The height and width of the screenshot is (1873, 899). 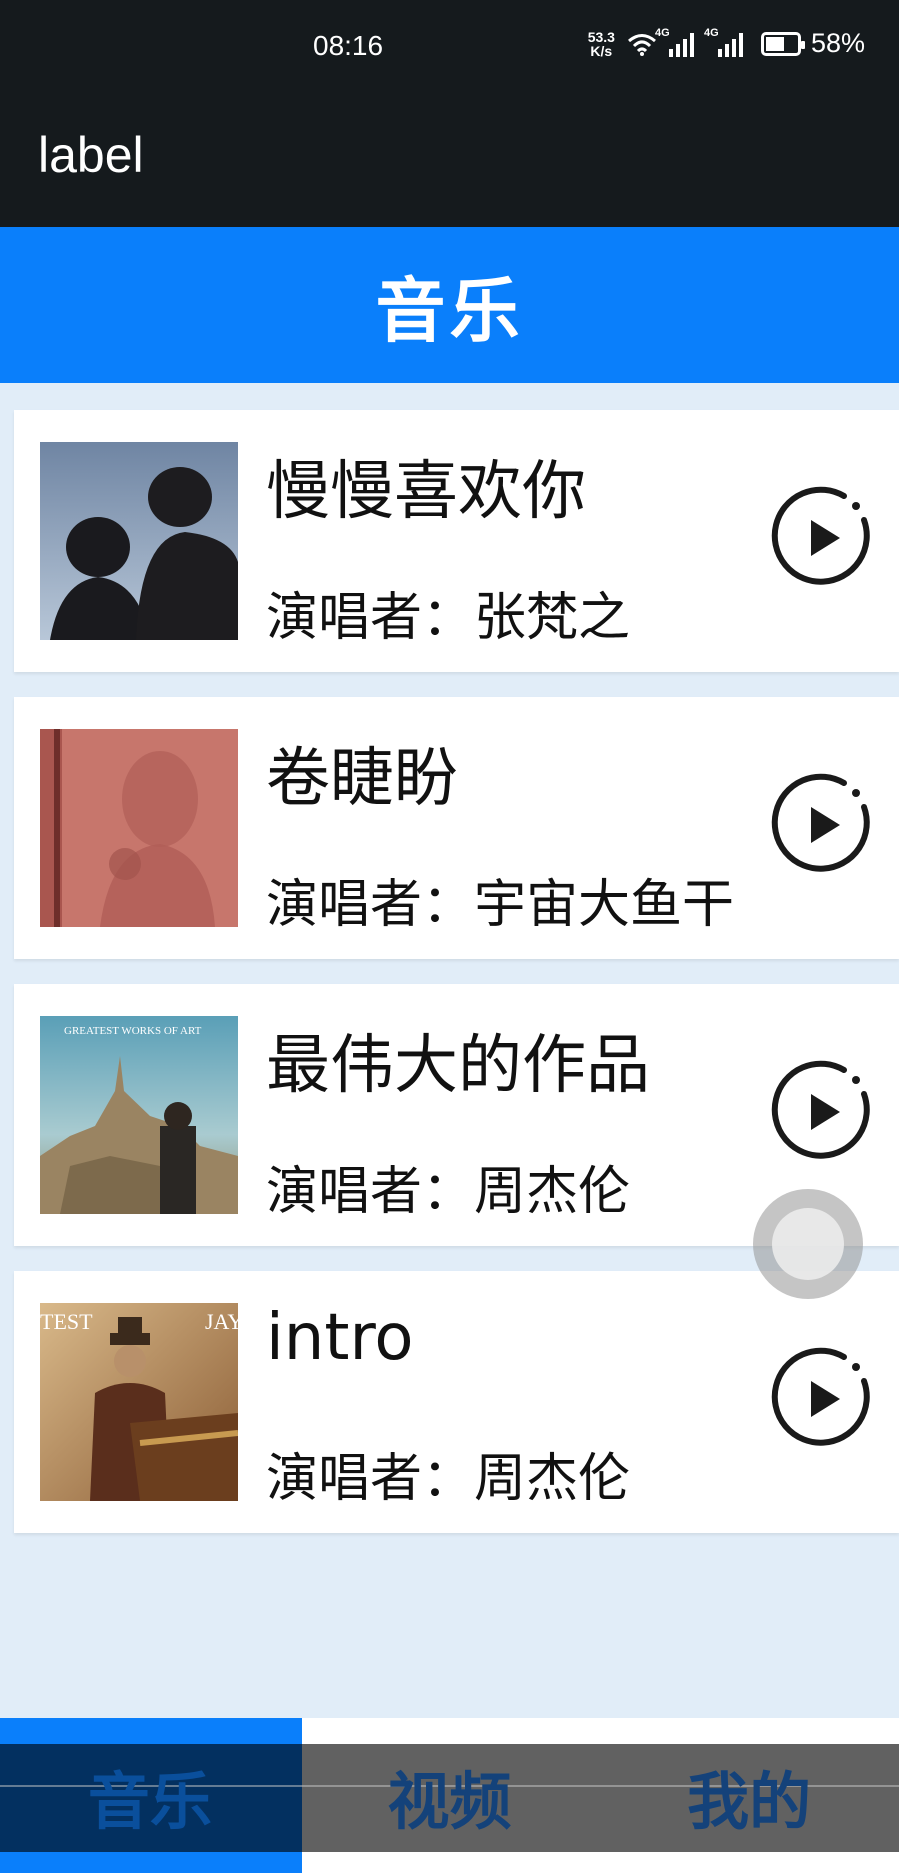 What do you see at coordinates (139, 1402) in the screenshot?
I see `album-cover-piano: TEST JAY` at bounding box center [139, 1402].